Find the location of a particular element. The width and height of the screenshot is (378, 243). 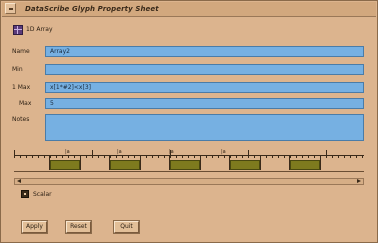

max-label: Max is located at coordinates (25, 103).